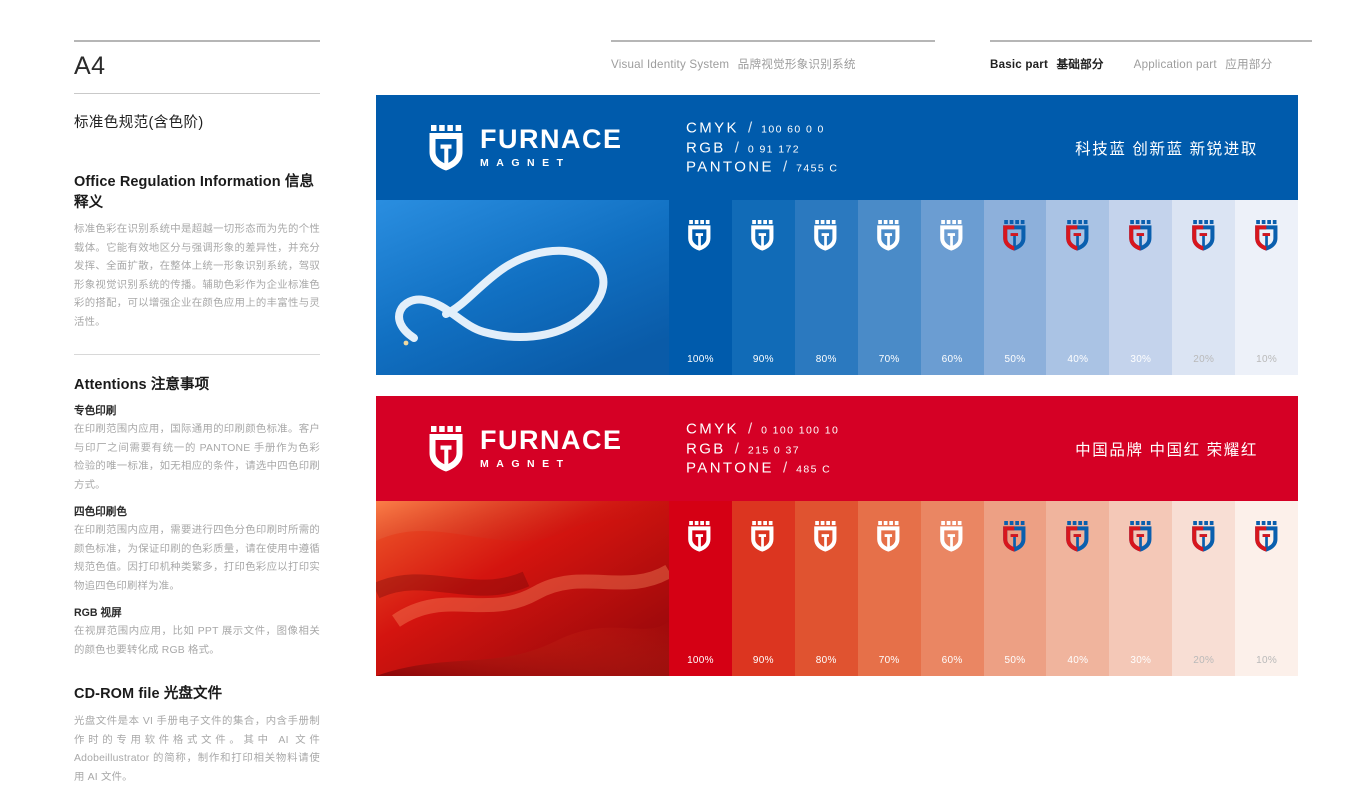 The image size is (1366, 787). What do you see at coordinates (773, 41) in the screenshot?
I see `nav-left-rule` at bounding box center [773, 41].